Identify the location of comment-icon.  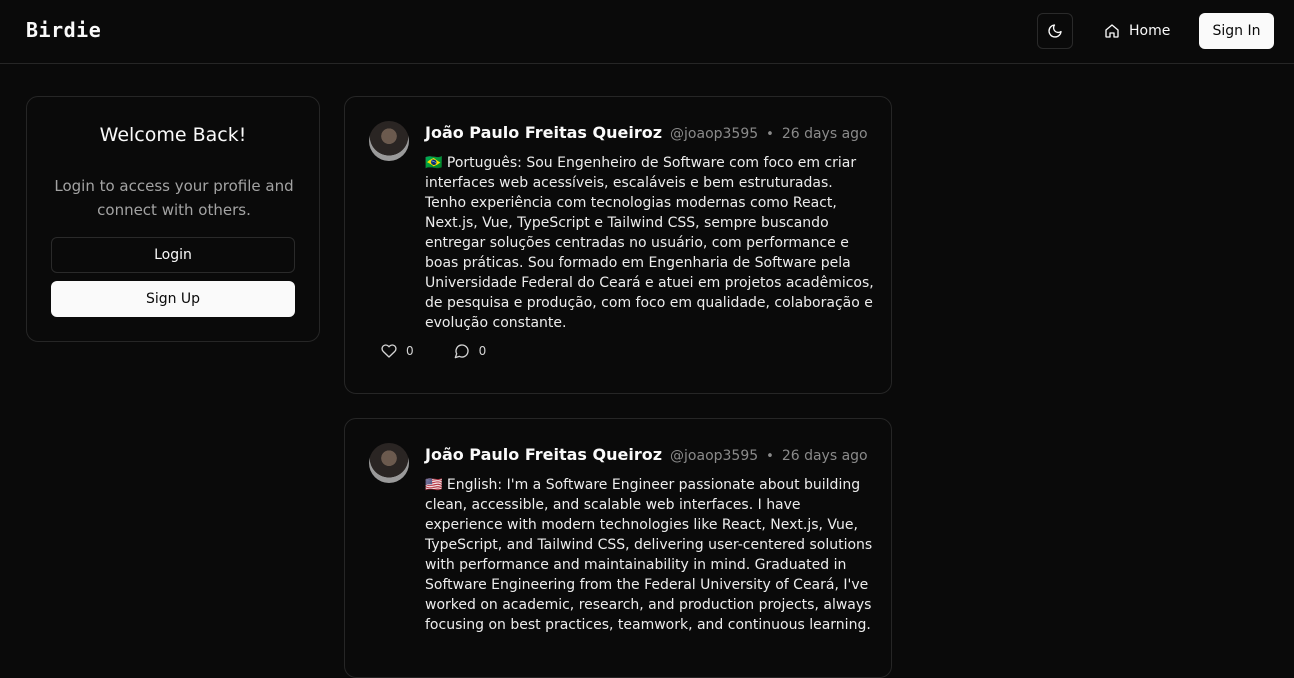
(462, 351).